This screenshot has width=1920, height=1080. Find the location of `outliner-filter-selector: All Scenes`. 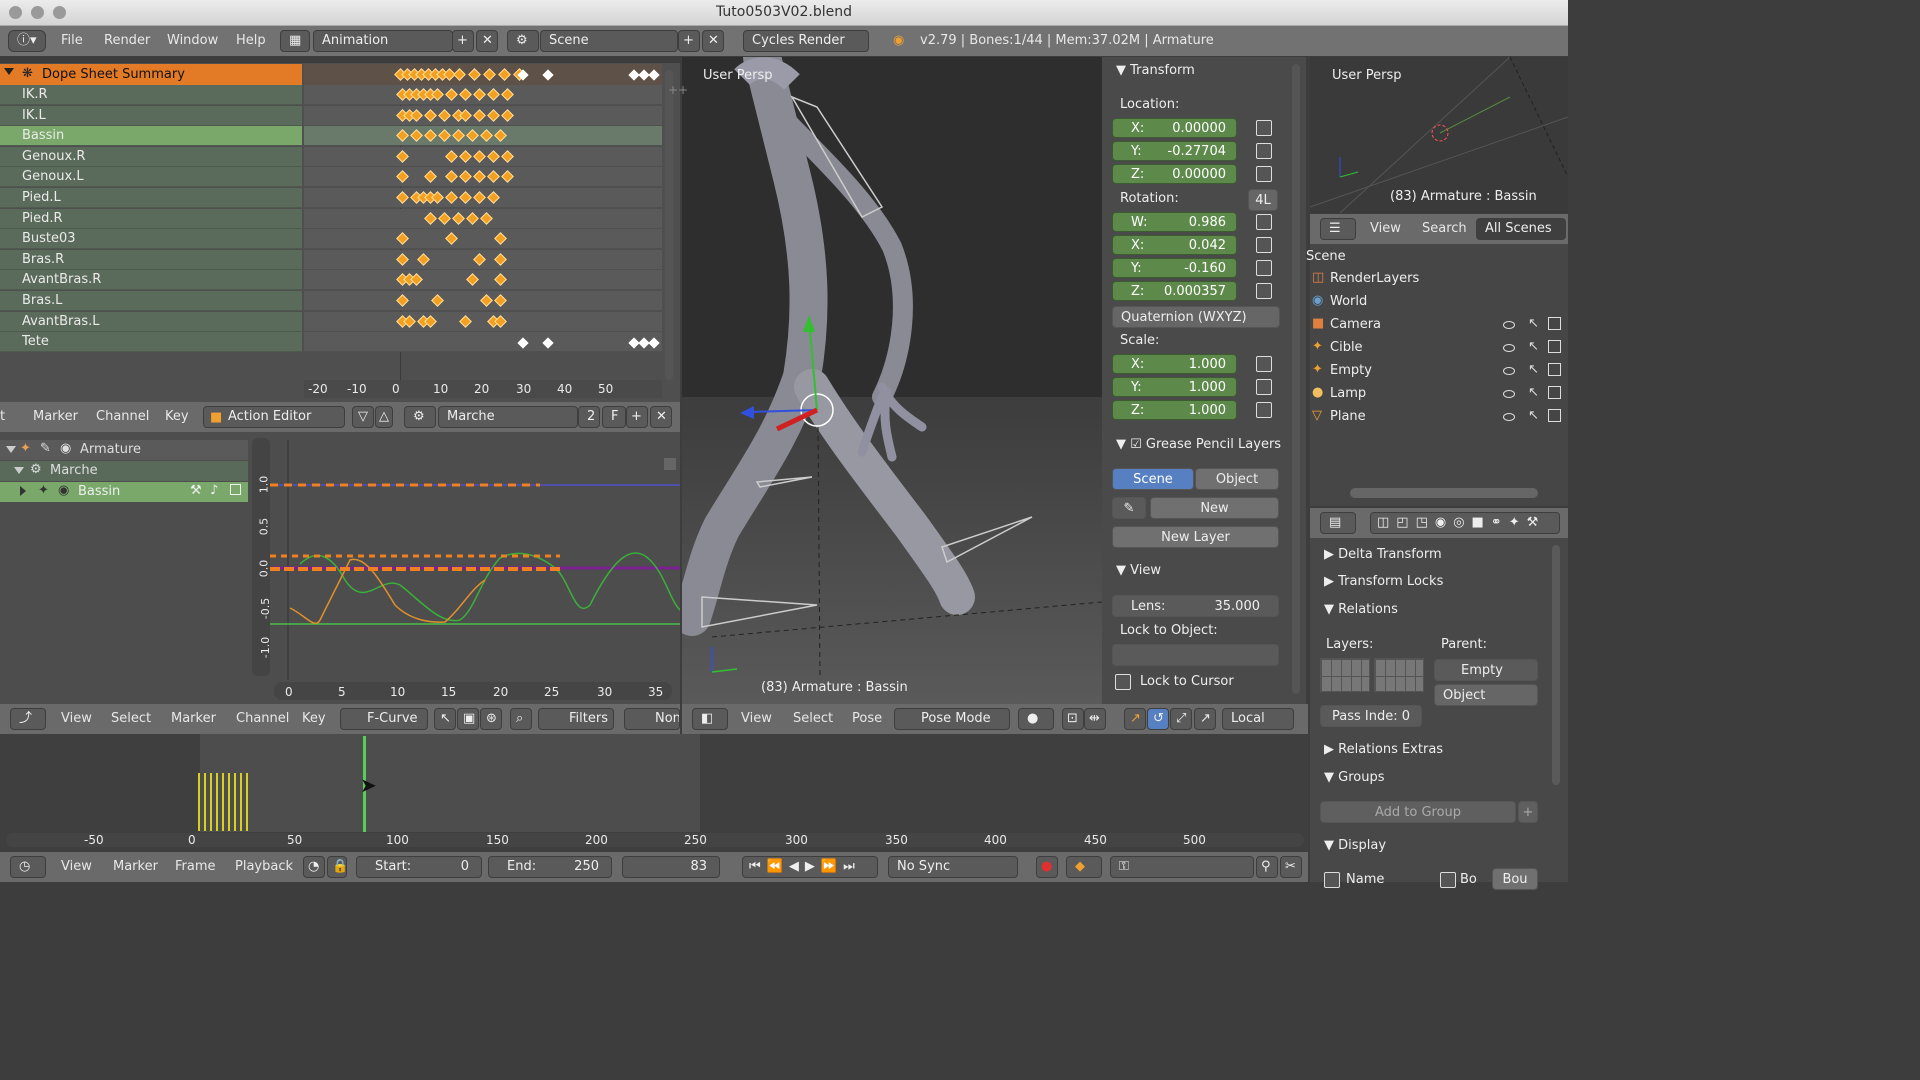

outliner-filter-selector: All Scenes is located at coordinates (1521, 229).